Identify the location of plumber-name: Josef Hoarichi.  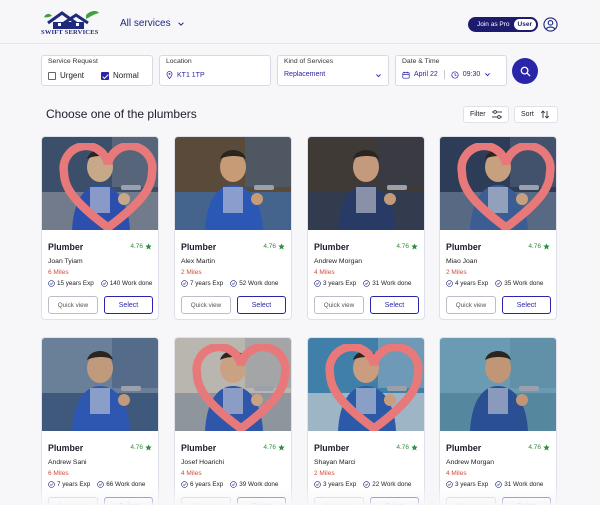
(203, 462).